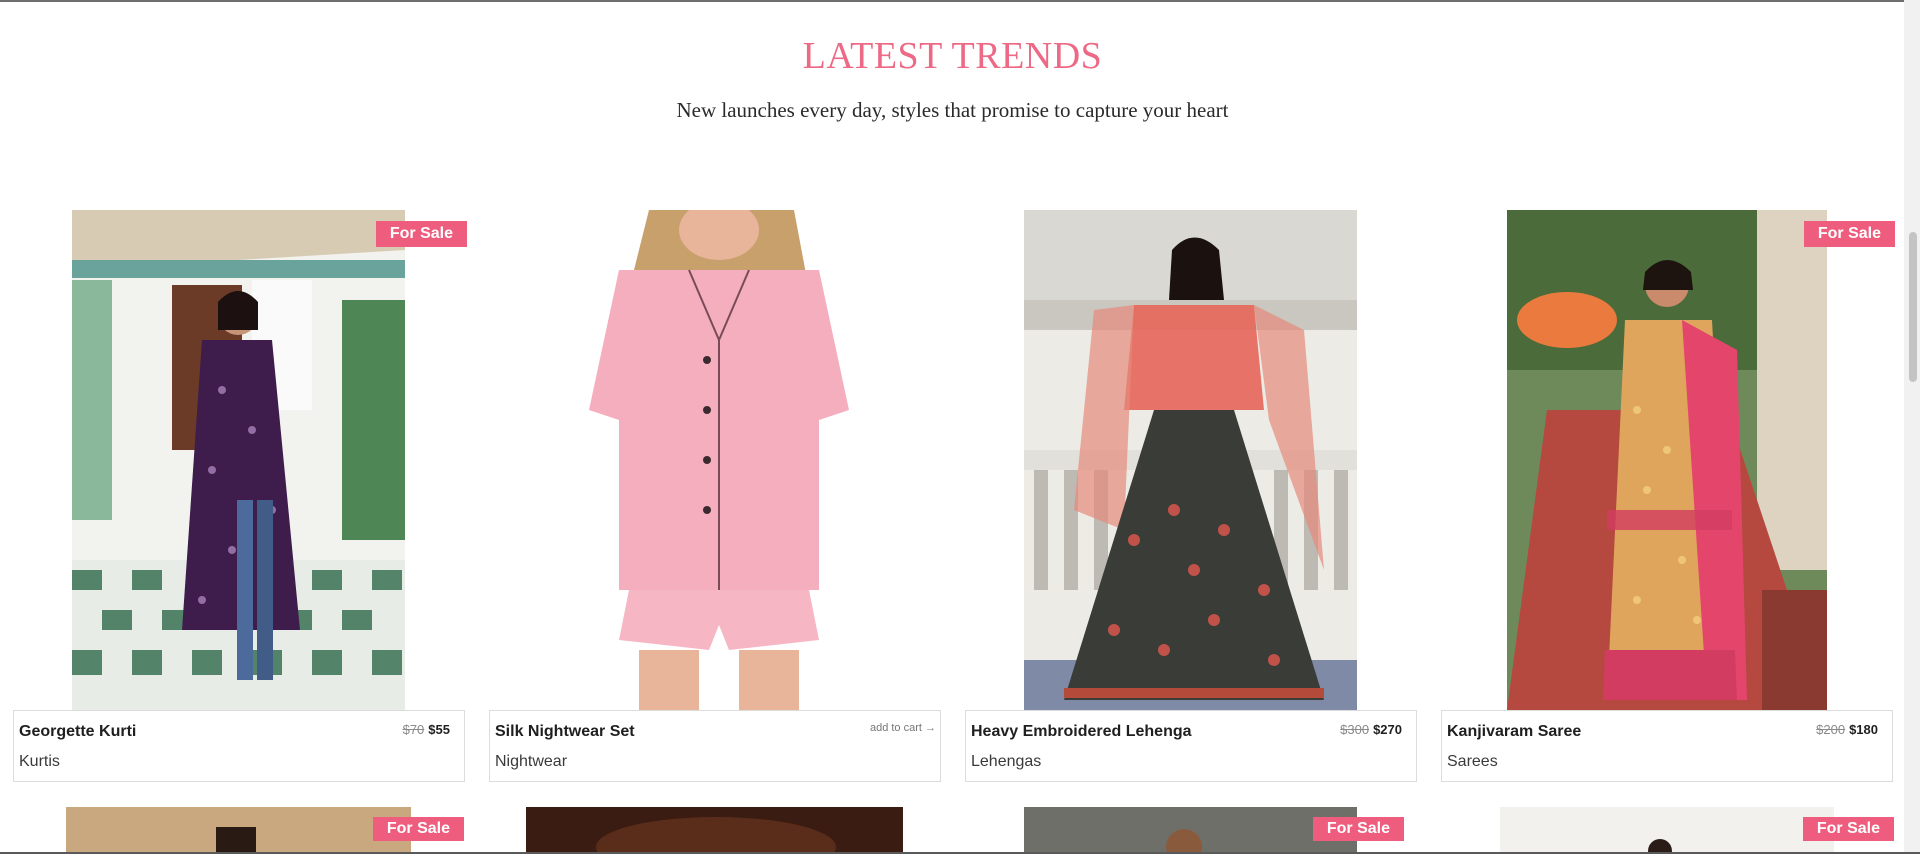 The image size is (1920, 854). I want to click on section-title: LATEST TRENDS, so click(952, 56).